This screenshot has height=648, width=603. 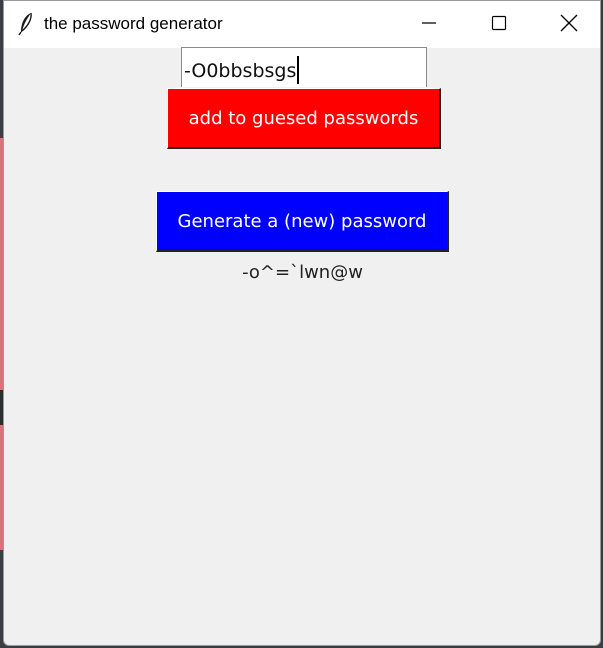 I want to click on generated-password-label: -o^=`lwn@w, so click(x=302, y=272).